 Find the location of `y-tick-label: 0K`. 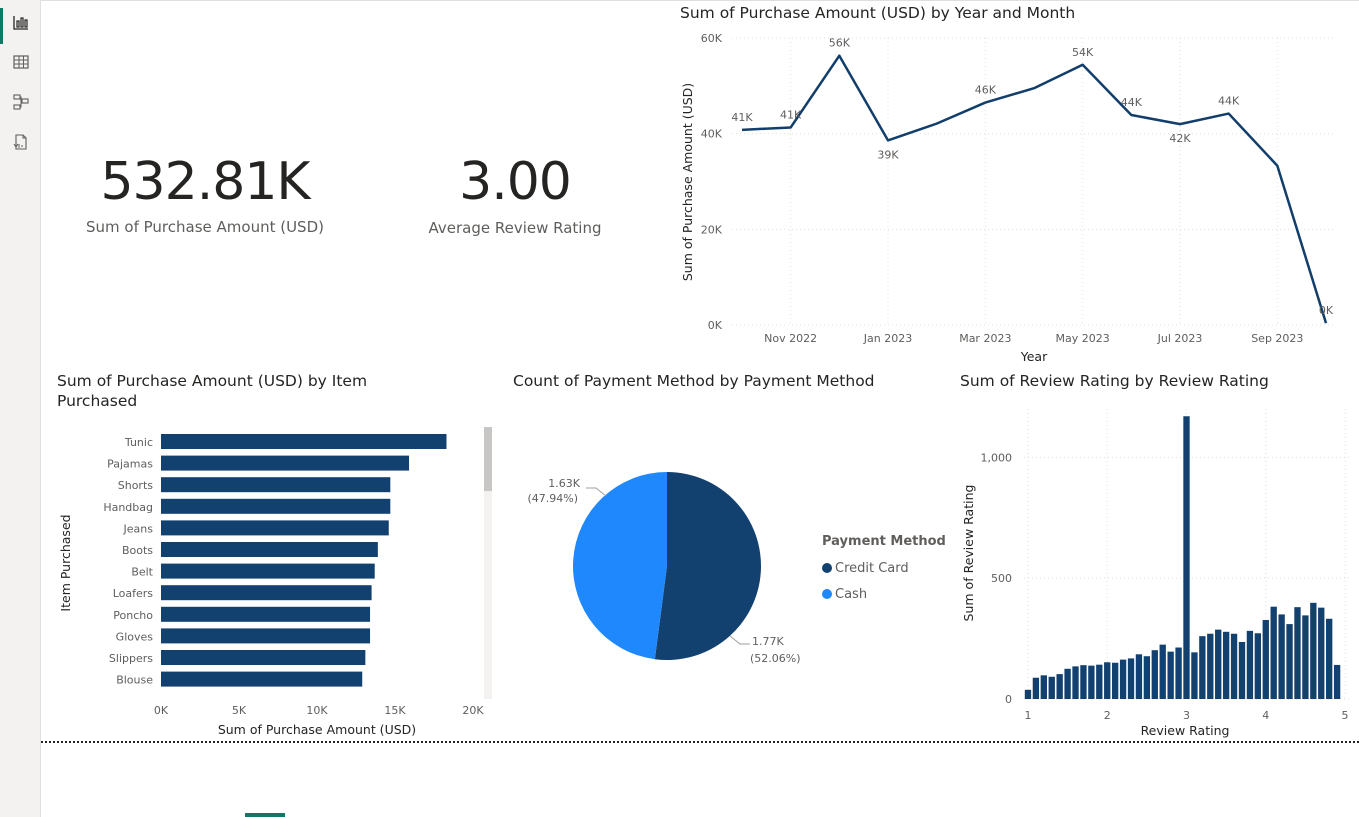

y-tick-label: 0K is located at coordinates (715, 325).